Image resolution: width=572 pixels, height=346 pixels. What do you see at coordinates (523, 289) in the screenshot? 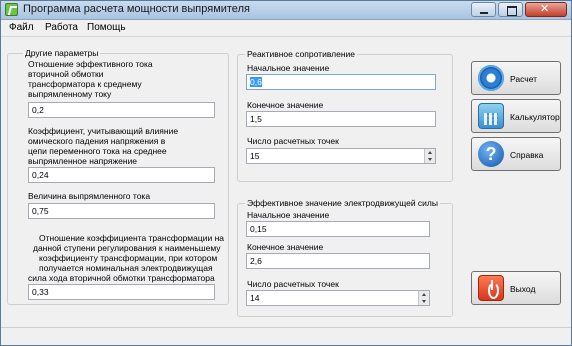
I see `exit-button-label: Выход` at bounding box center [523, 289].